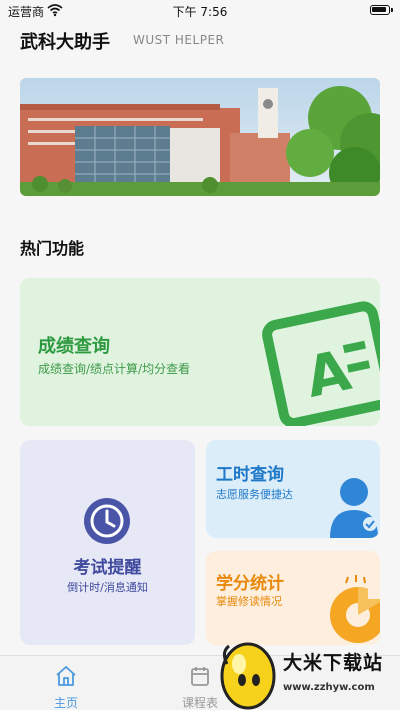  I want to click on app-title: 武科大助手, so click(65, 42).